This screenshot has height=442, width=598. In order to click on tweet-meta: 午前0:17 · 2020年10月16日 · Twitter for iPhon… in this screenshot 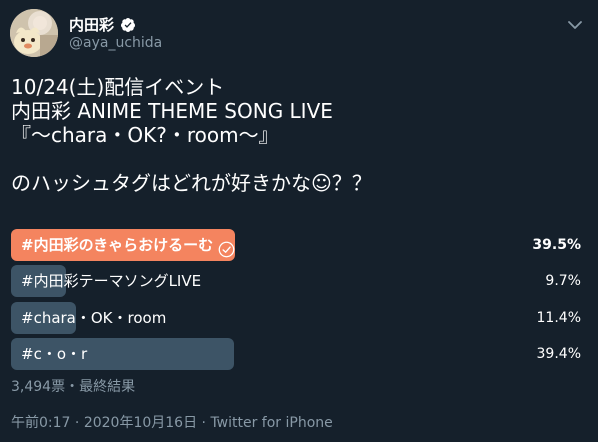, I will do `click(172, 422)`.